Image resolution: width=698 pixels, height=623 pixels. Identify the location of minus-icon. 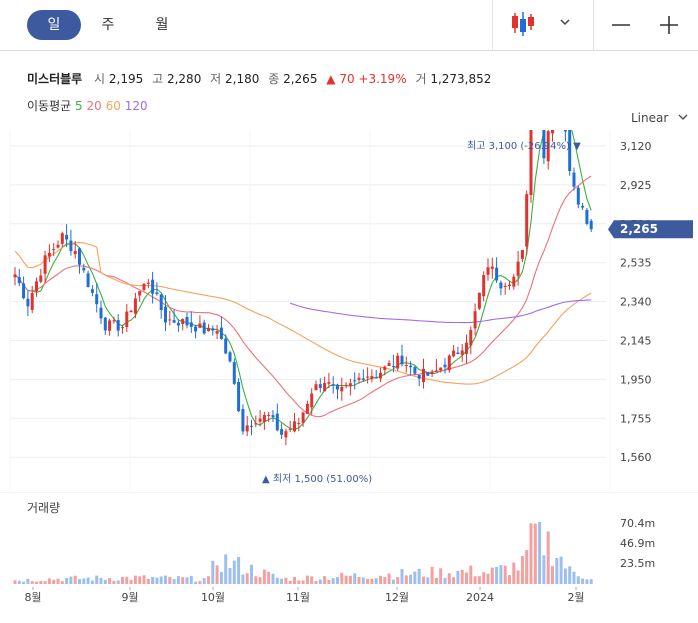
(621, 25).